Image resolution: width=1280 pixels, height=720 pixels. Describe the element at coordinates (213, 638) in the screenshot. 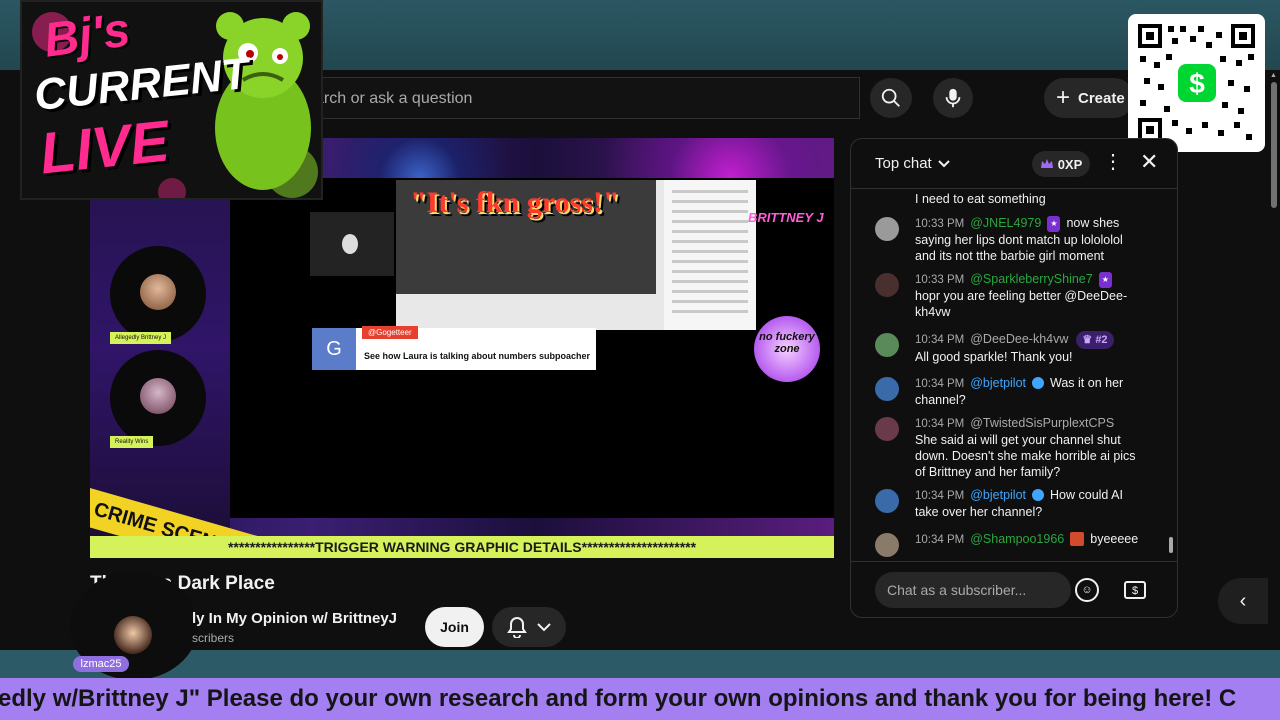

I see `subscriber-count: scribers` at that location.